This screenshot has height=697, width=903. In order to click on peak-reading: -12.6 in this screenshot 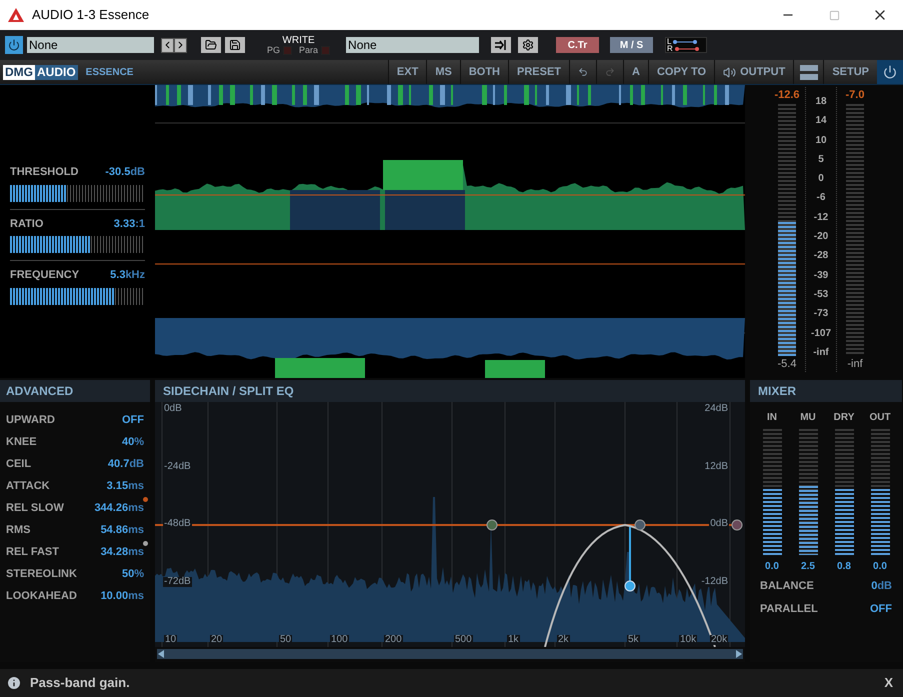, I will do `click(787, 95)`.